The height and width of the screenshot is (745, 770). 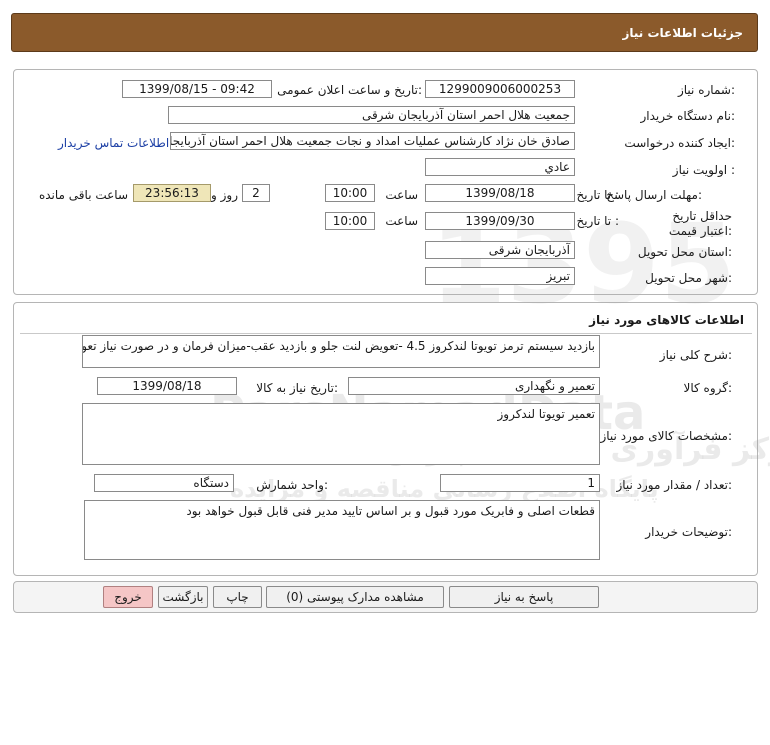 What do you see at coordinates (292, 485) in the screenshot?
I see `unit-label: واحد شمارش:` at bounding box center [292, 485].